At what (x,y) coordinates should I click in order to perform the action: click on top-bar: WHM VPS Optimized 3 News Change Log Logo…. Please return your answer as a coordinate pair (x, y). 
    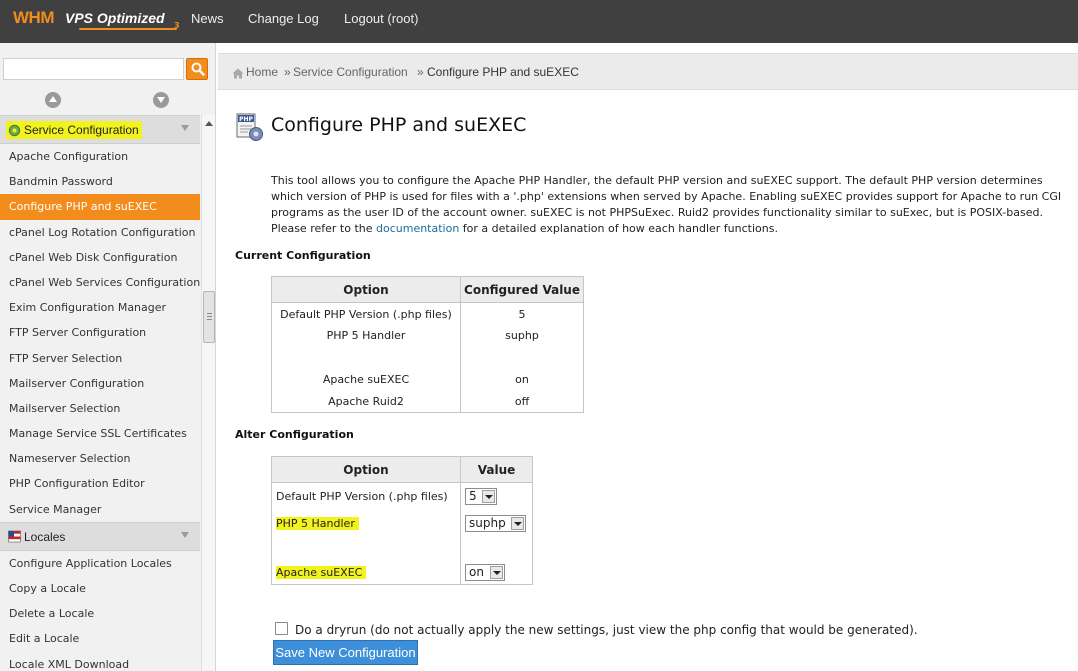
    Looking at the image, I should click on (539, 21).